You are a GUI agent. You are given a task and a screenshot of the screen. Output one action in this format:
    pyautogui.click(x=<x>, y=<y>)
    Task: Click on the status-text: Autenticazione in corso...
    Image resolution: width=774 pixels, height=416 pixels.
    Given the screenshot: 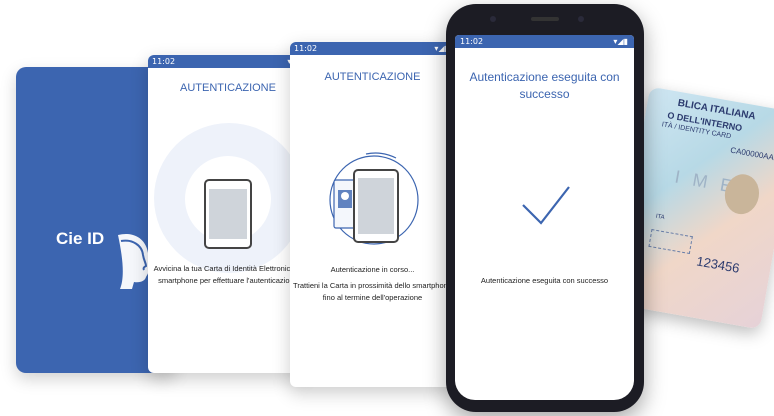 What is the action you would take?
    pyautogui.click(x=372, y=269)
    